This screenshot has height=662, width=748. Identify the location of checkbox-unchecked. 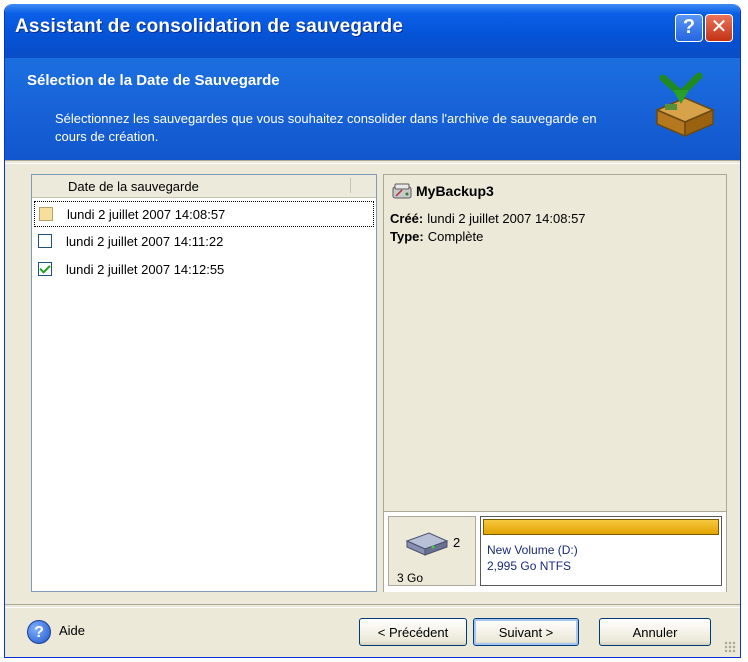
(45, 241).